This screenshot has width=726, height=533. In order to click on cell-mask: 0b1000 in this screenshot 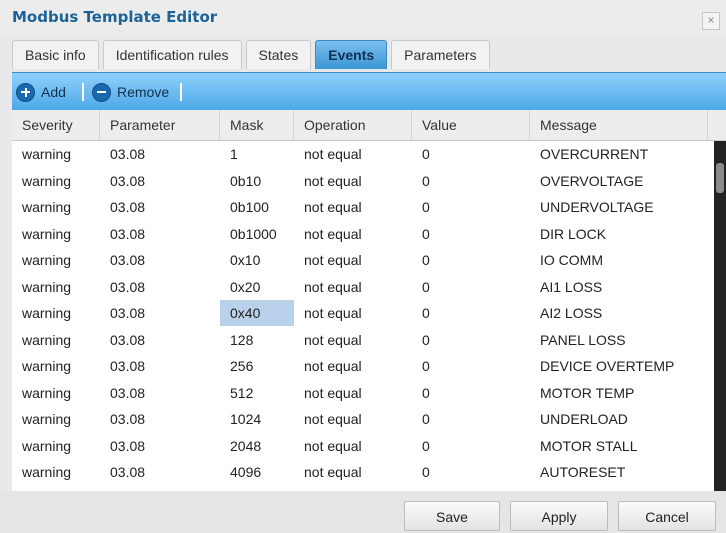, I will do `click(257, 234)`.